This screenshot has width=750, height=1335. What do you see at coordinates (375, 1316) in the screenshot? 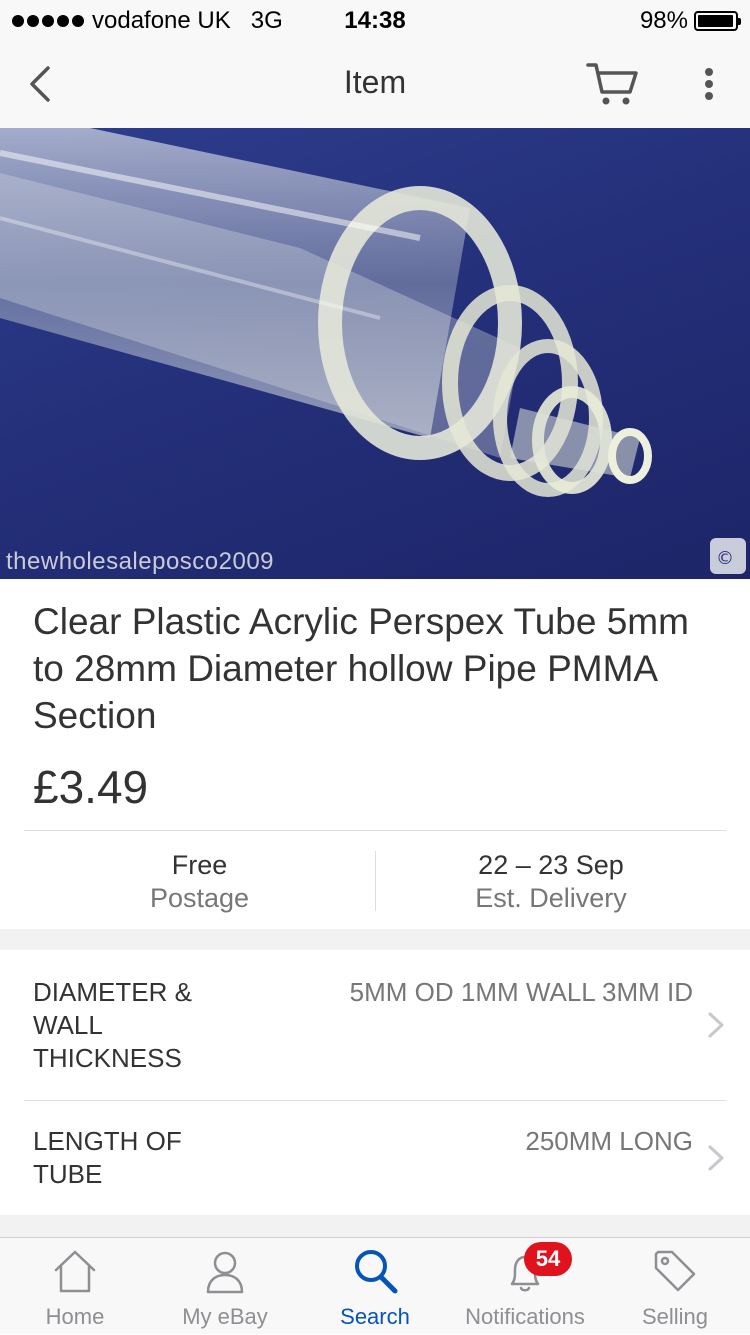
I see `tab-label: Search` at bounding box center [375, 1316].